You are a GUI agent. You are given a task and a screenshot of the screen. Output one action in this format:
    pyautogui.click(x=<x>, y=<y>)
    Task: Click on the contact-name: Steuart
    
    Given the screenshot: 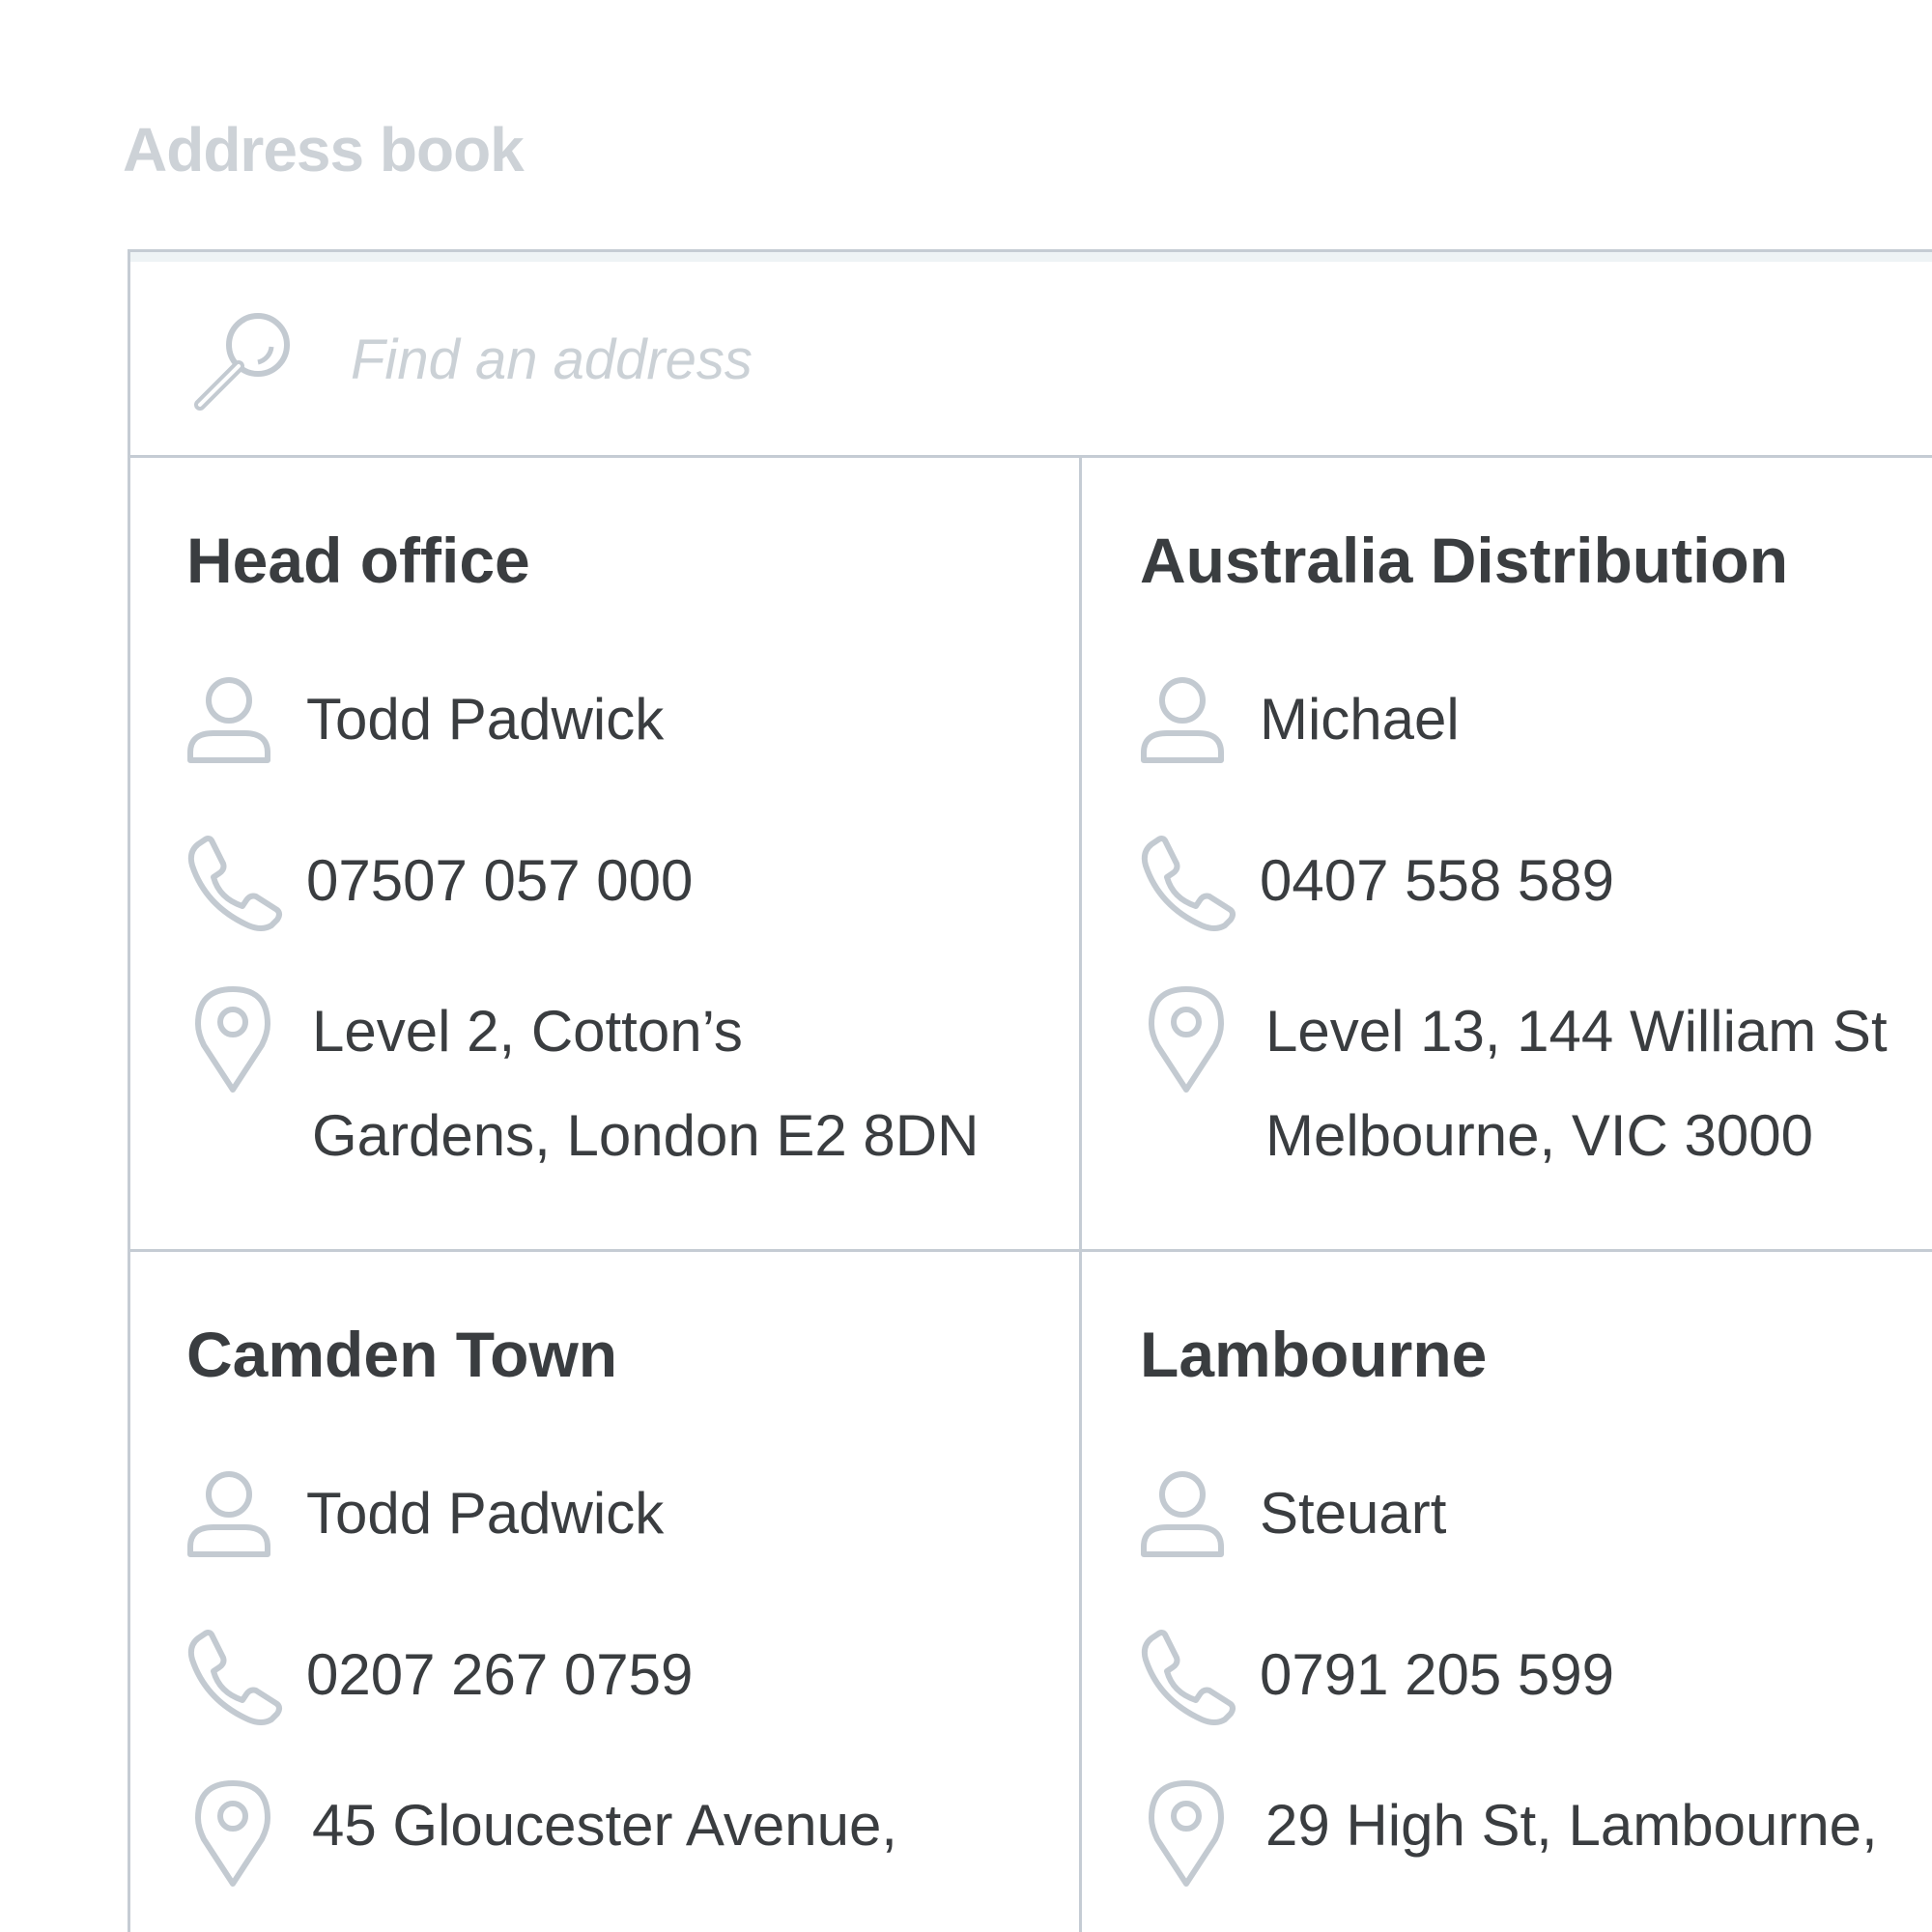 What is the action you would take?
    pyautogui.click(x=1353, y=1513)
    